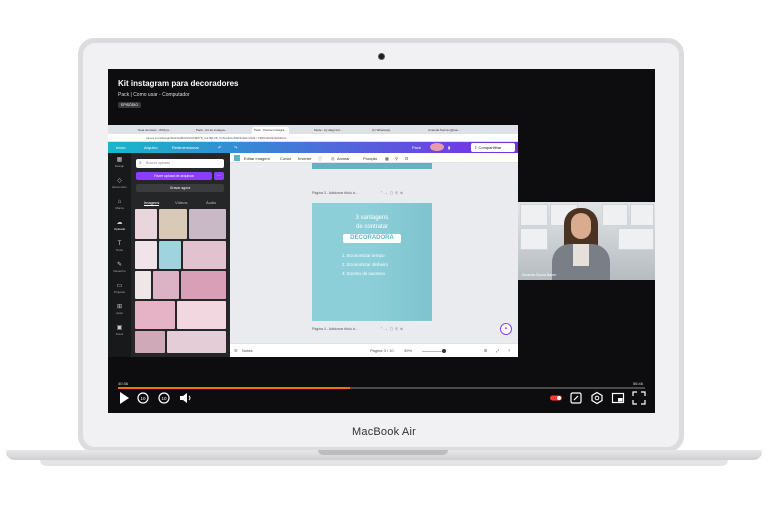 The height and width of the screenshot is (512, 768). What do you see at coordinates (119, 288) in the screenshot?
I see `sidebar-item-projects: ▭ Projetos` at bounding box center [119, 288].